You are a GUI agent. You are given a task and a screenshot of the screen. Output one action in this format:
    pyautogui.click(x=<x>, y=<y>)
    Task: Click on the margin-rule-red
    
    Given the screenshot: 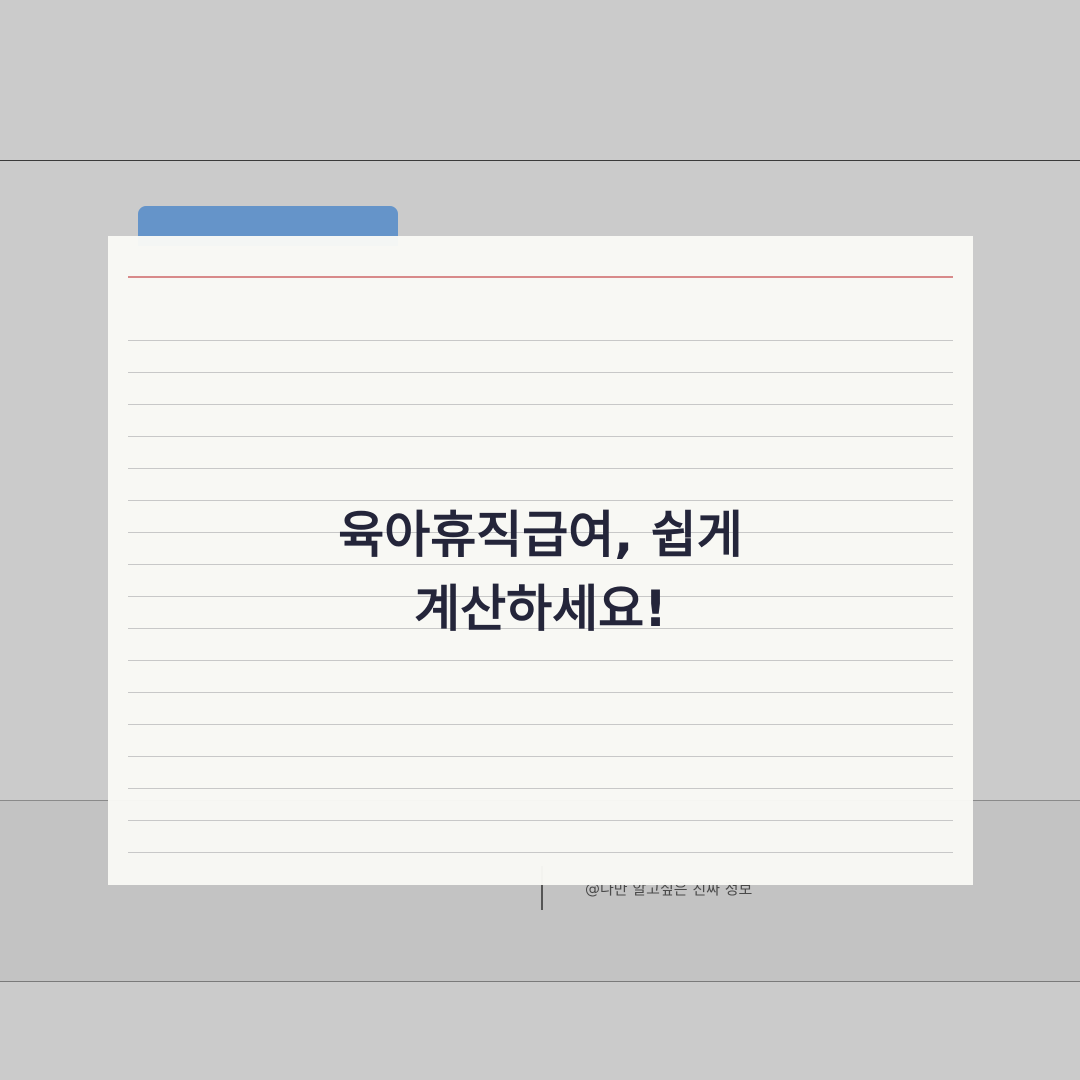 What is the action you would take?
    pyautogui.click(x=540, y=277)
    